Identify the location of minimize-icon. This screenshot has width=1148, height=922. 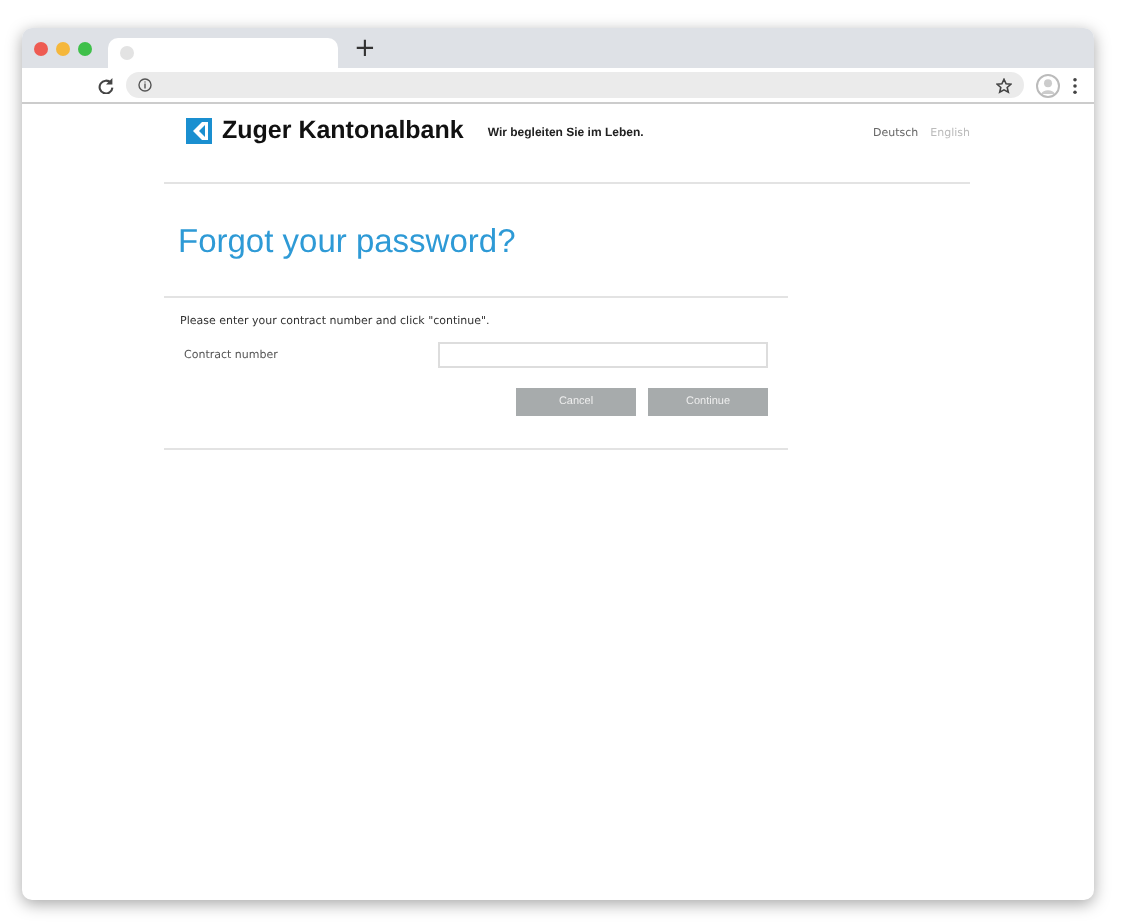
(63, 48).